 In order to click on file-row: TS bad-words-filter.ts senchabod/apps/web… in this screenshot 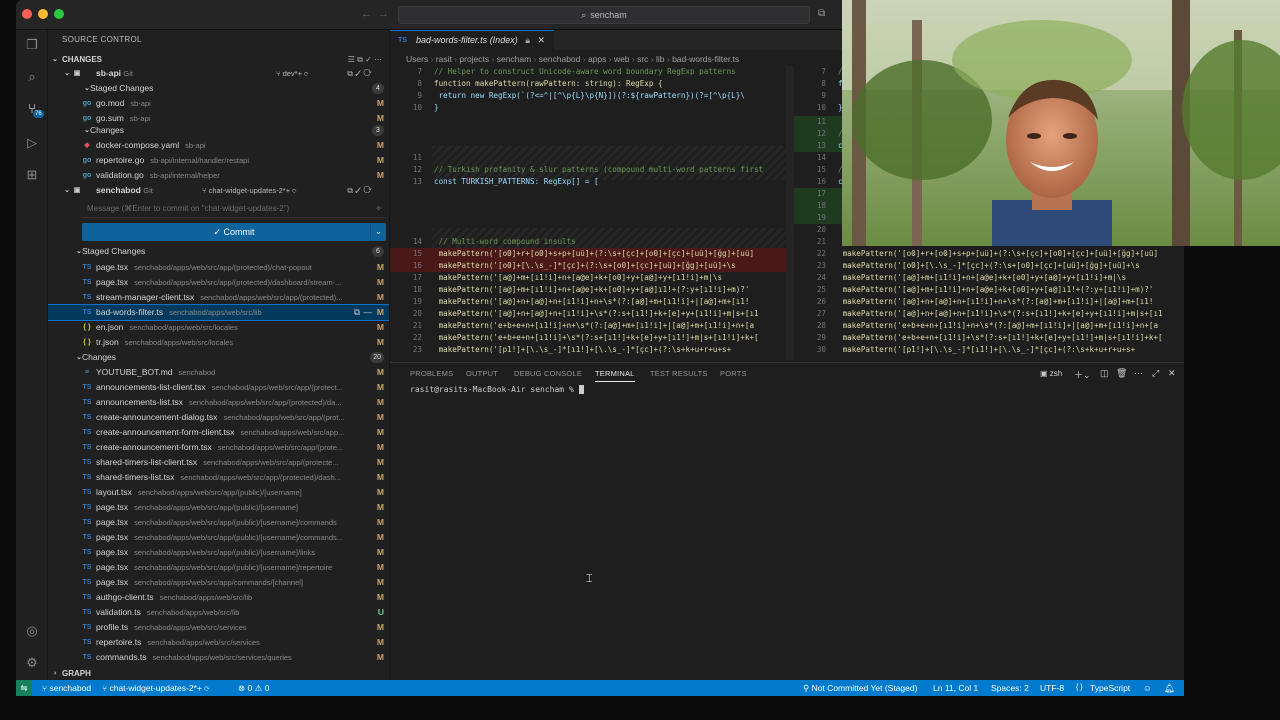, I will do `click(218, 312)`.